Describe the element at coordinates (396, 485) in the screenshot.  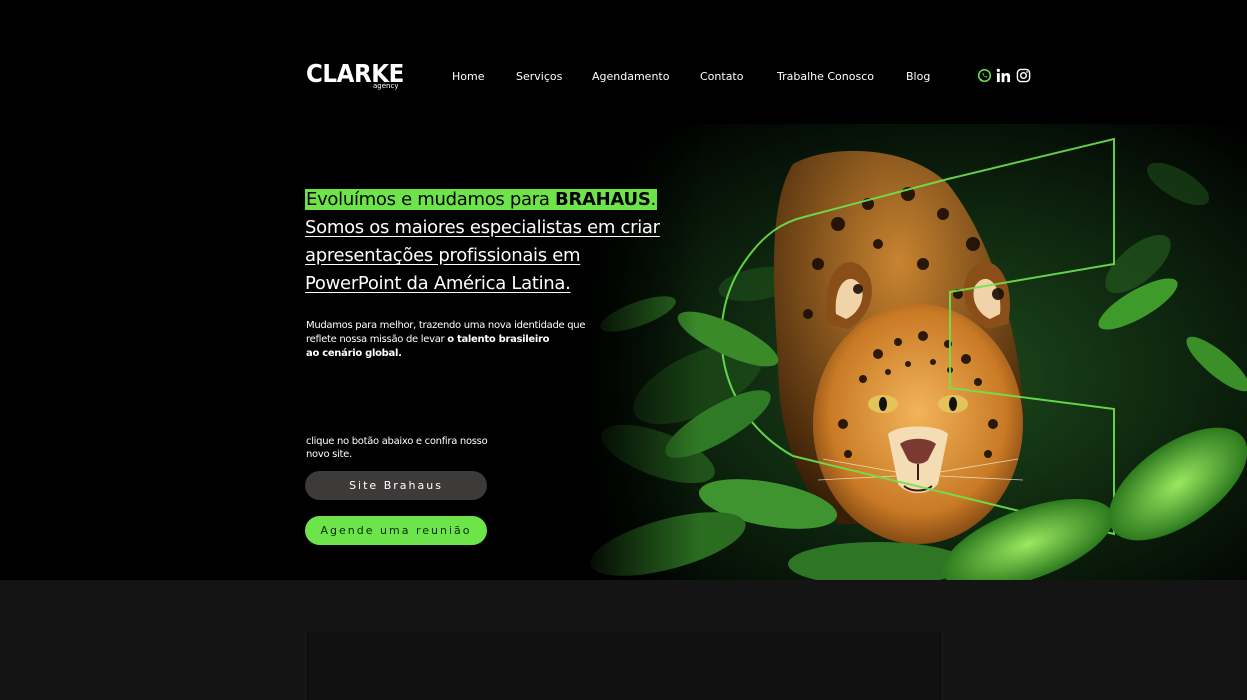
I see `site-brahaus-button: Site Brahaus` at that location.